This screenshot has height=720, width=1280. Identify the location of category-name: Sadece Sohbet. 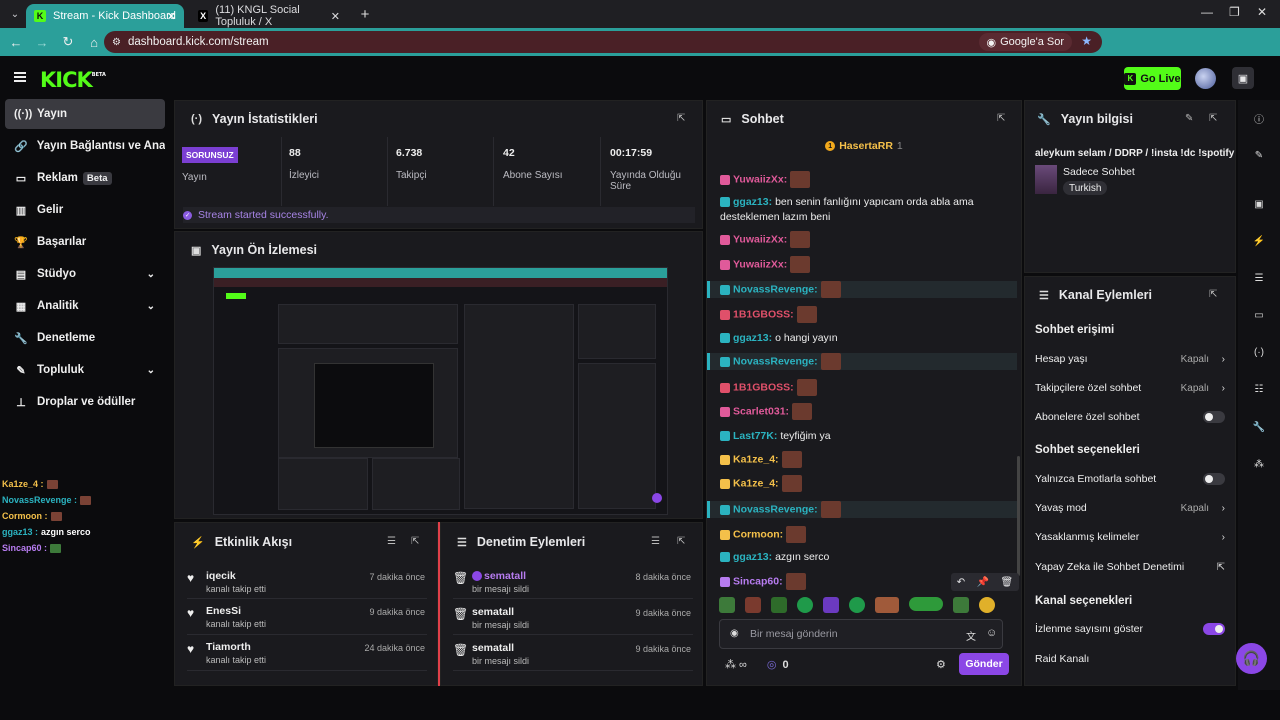
(1099, 172).